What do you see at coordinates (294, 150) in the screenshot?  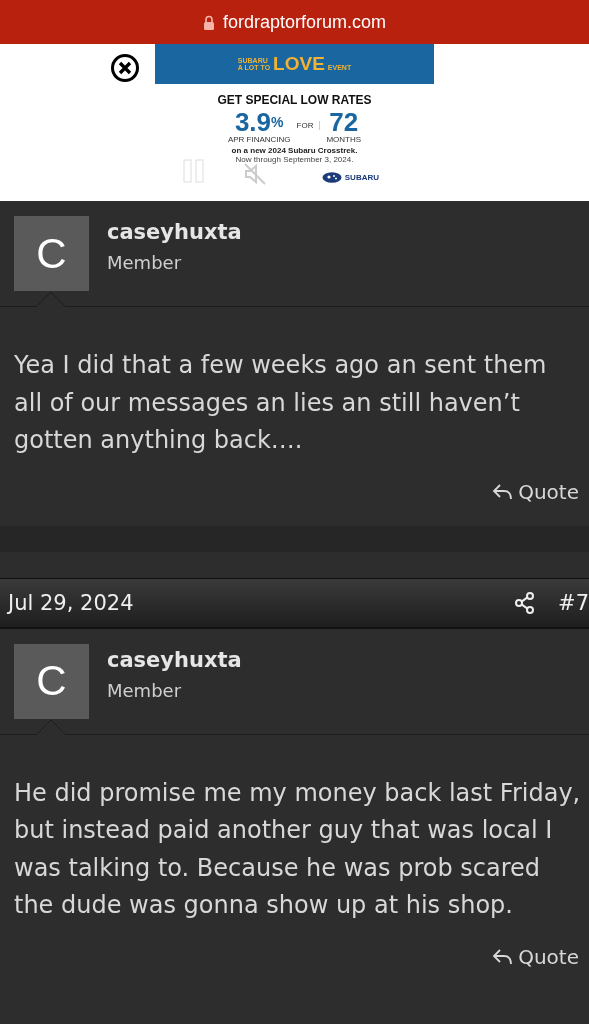 I see `ad-offer: on a new 2024 Subaru Crosstrek.` at bounding box center [294, 150].